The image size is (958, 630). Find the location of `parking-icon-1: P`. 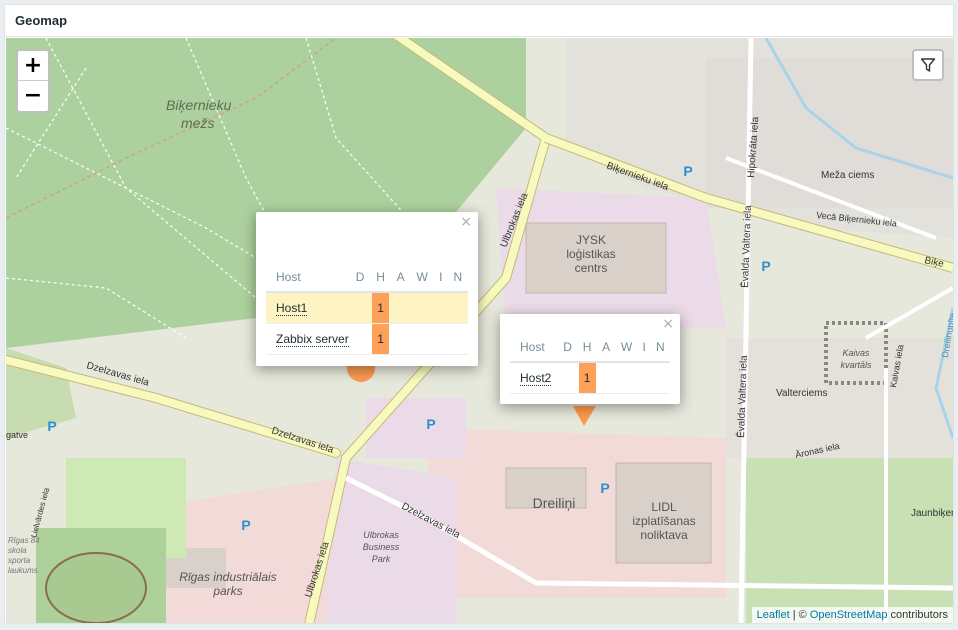

parking-icon-1: P is located at coordinates (687, 171).